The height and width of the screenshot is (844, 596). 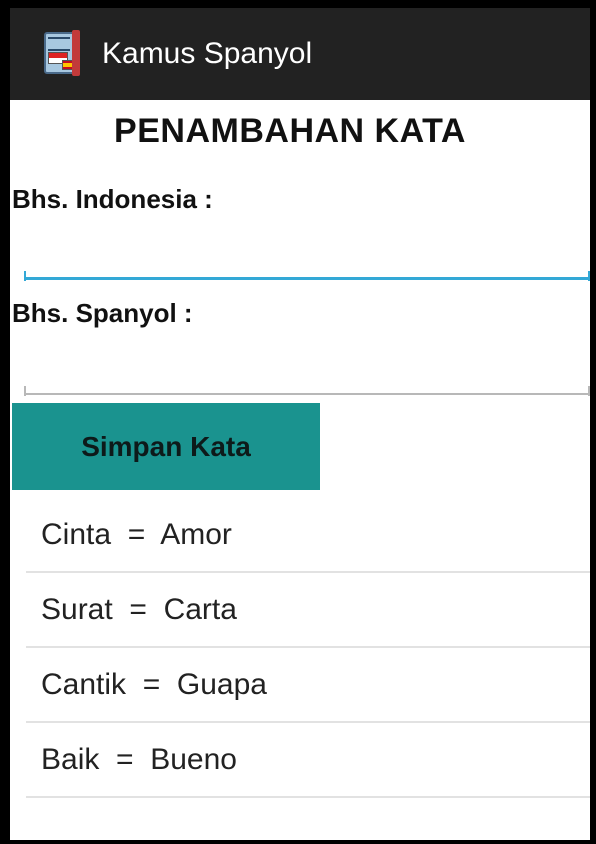 I want to click on dictionary-book-icon, so click(x=62, y=54).